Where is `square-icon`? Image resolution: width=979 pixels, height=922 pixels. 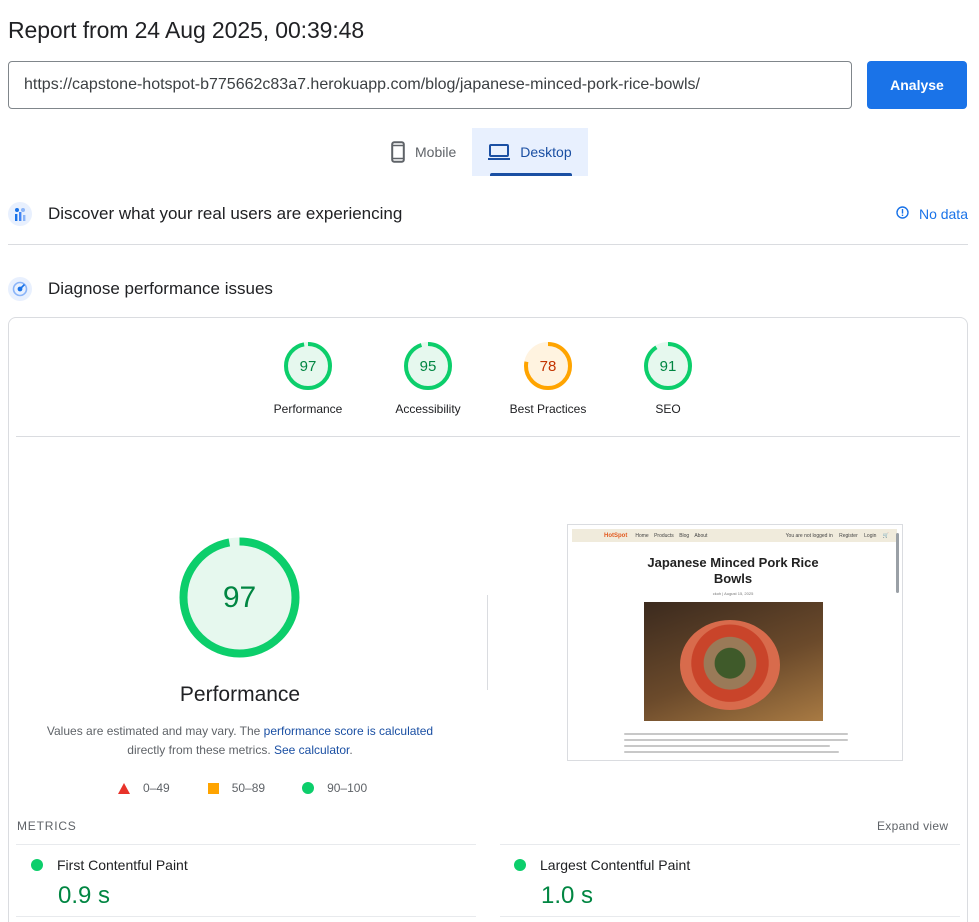
square-icon is located at coordinates (213, 788).